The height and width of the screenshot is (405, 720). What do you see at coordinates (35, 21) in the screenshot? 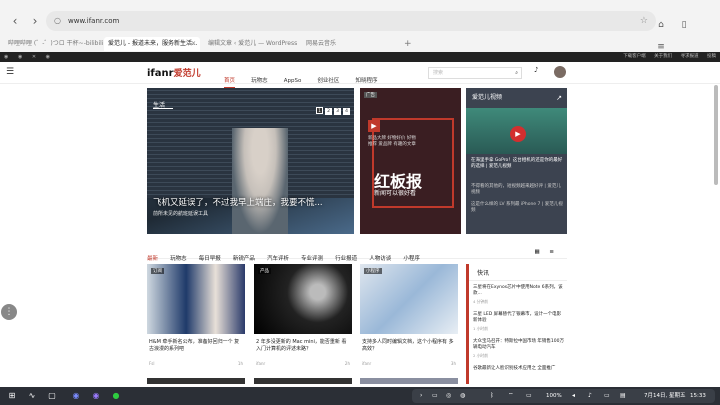
I see `forward-icon: ›` at bounding box center [35, 21].